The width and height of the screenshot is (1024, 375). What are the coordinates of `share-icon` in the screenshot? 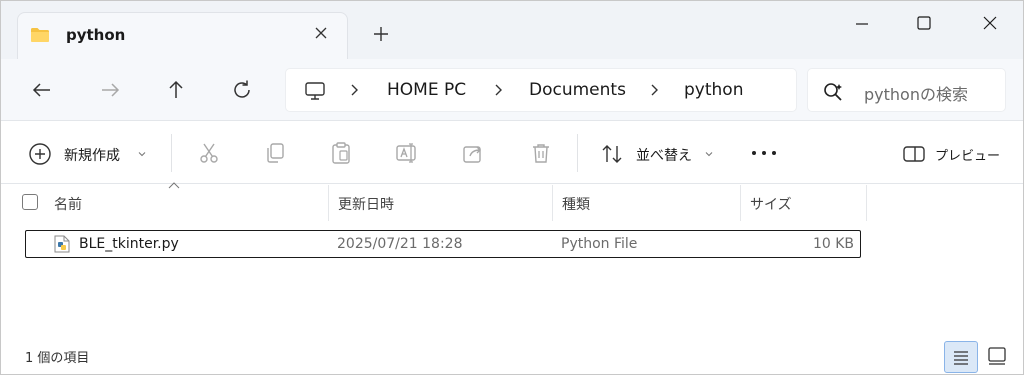 It's located at (472, 154).